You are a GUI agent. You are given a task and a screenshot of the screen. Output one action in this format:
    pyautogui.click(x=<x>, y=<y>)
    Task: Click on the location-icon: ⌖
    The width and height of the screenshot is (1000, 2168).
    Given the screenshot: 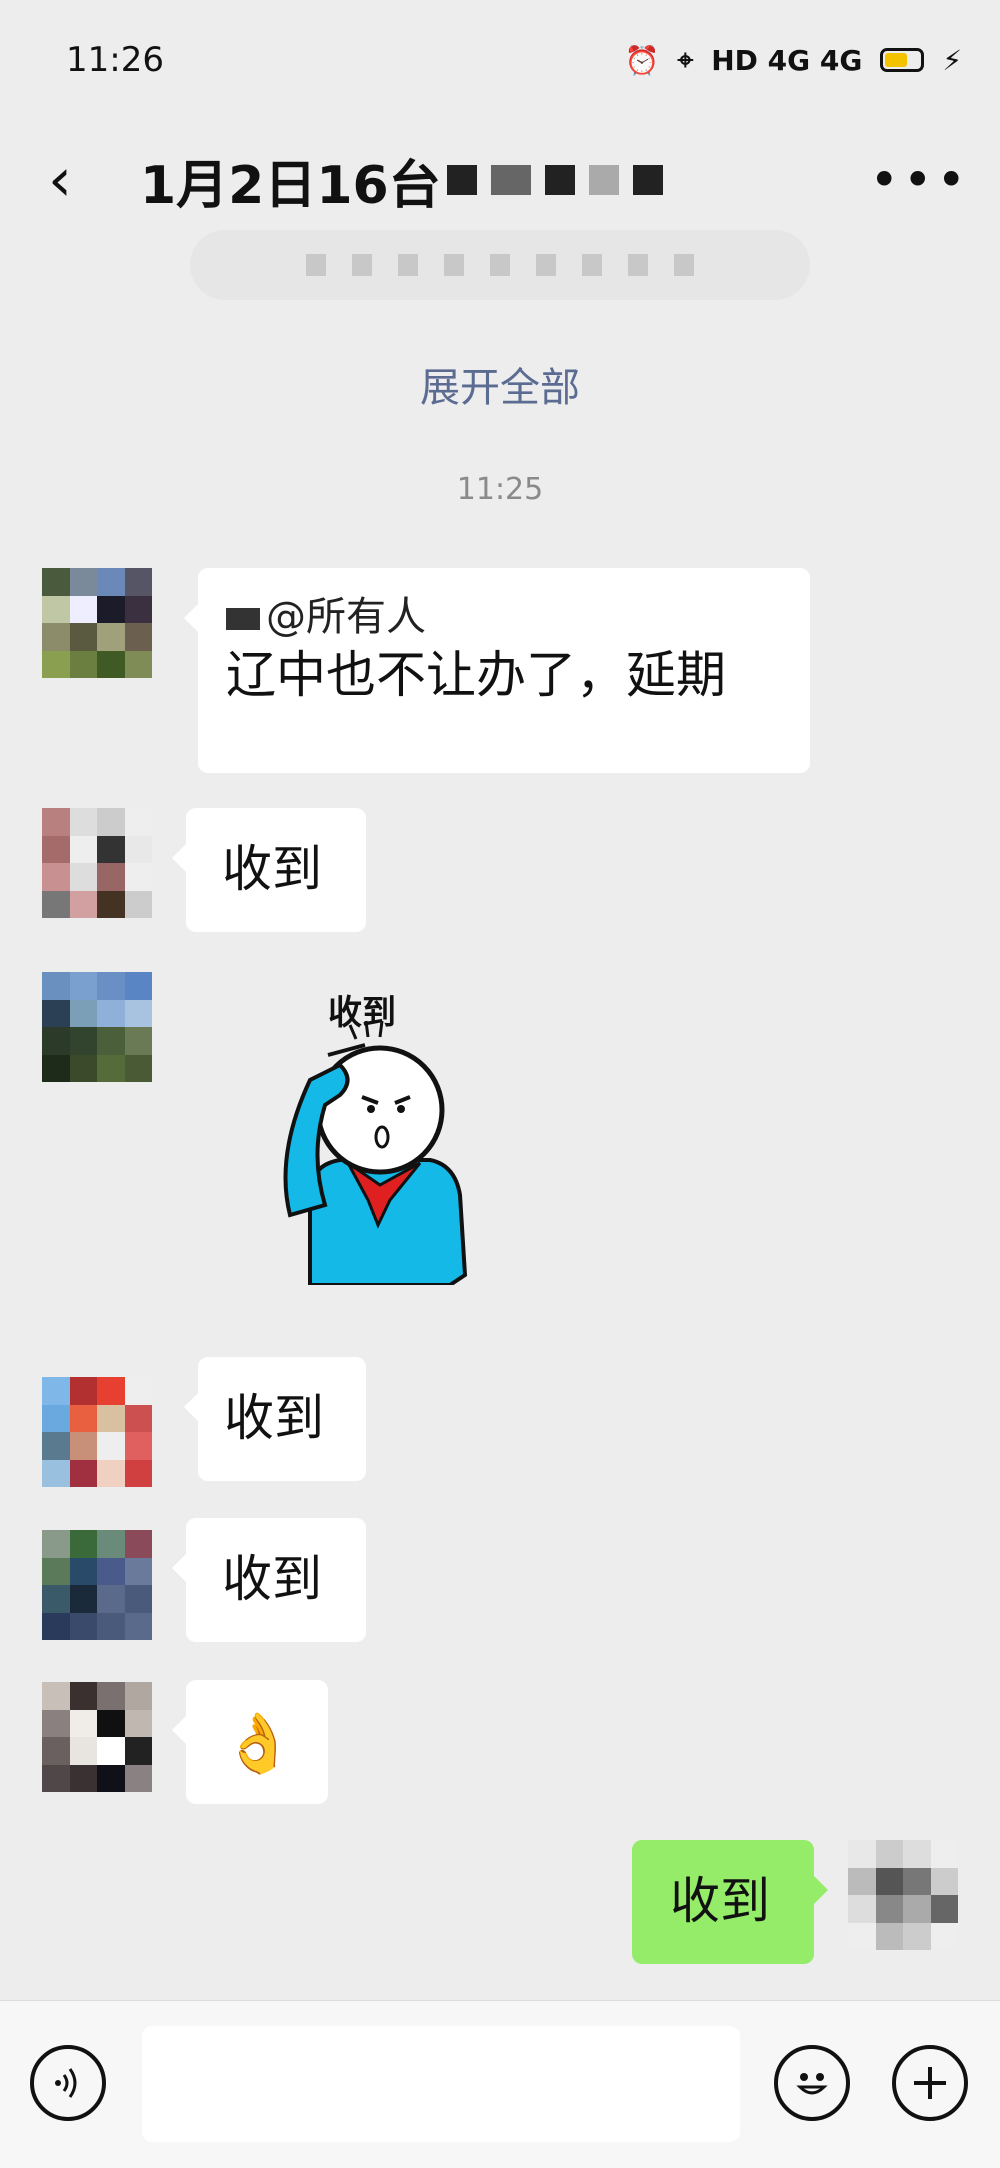 What is the action you would take?
    pyautogui.click(x=685, y=59)
    